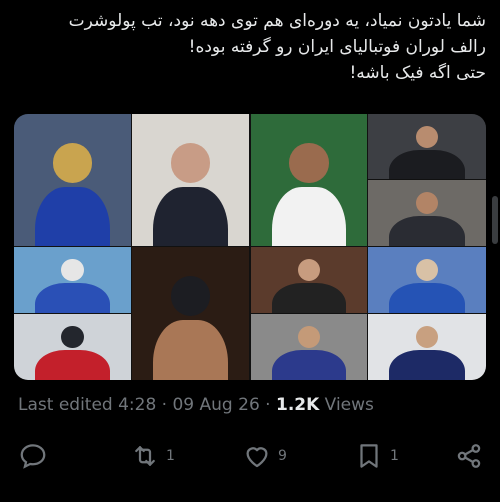 This screenshot has height=502, width=500. I want to click on bookmark-icon, so click(369, 456).